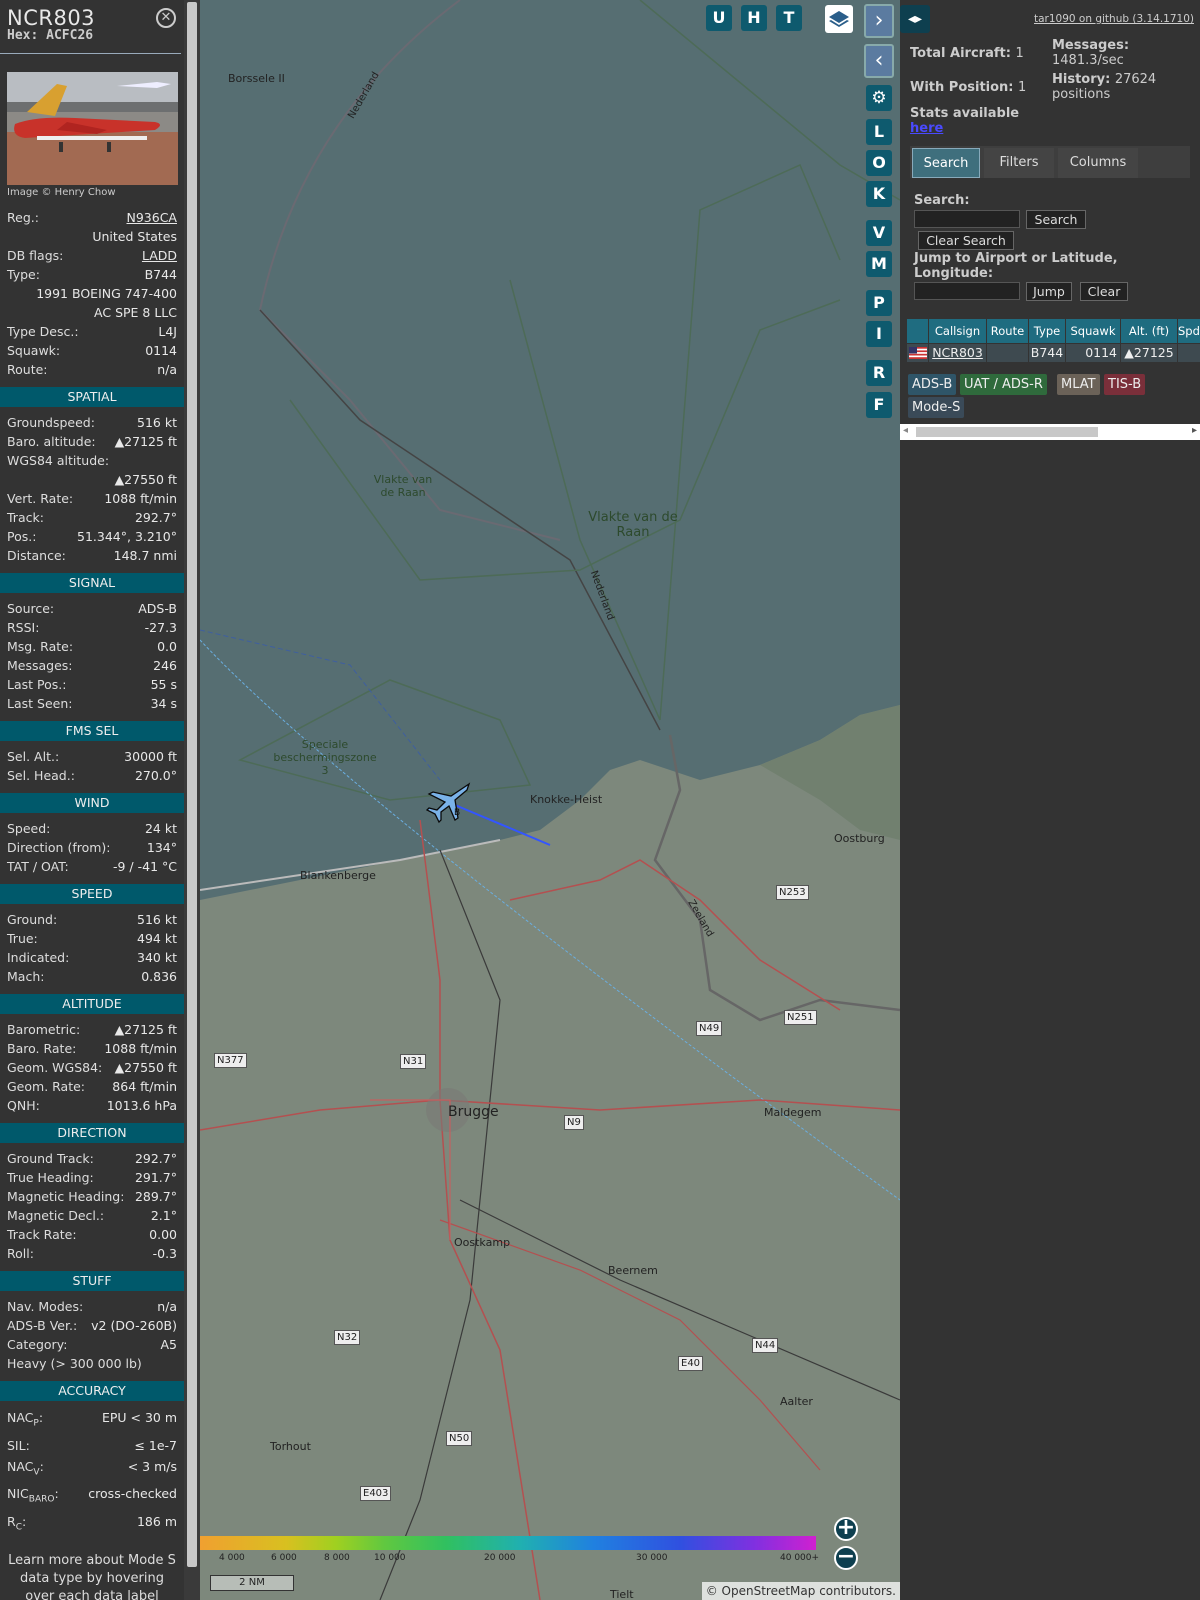 Image resolution: width=1200 pixels, height=1600 pixels. What do you see at coordinates (1104, 291) in the screenshot?
I see `clear-button: Clear` at bounding box center [1104, 291].